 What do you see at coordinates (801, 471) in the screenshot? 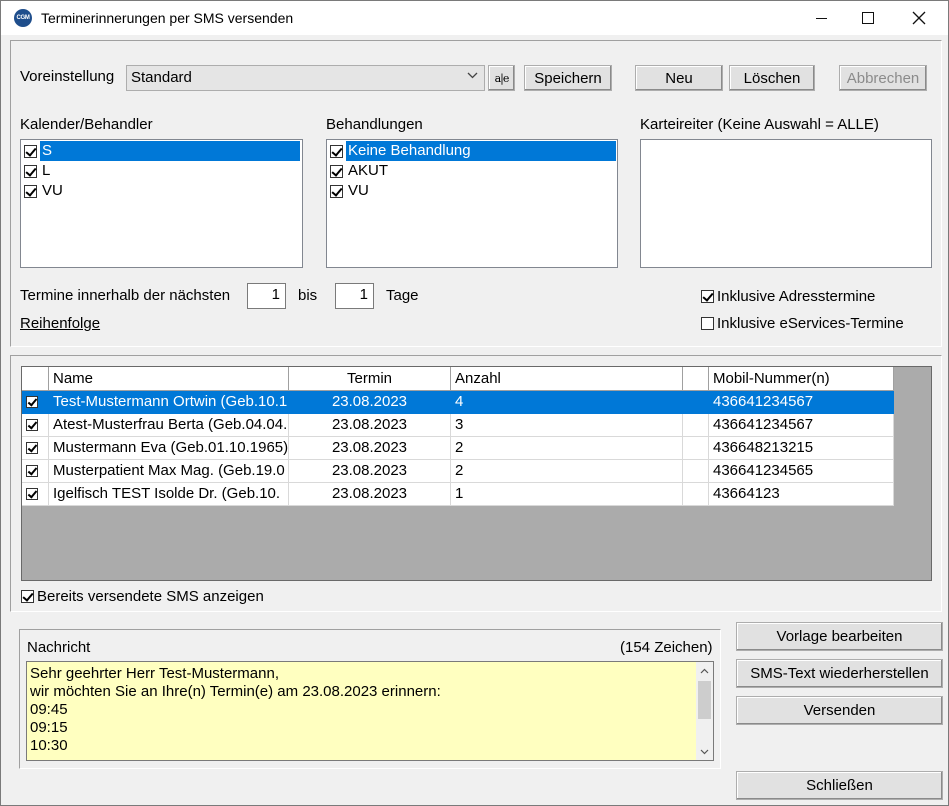
I see `row-mobile: 436641234565` at bounding box center [801, 471].